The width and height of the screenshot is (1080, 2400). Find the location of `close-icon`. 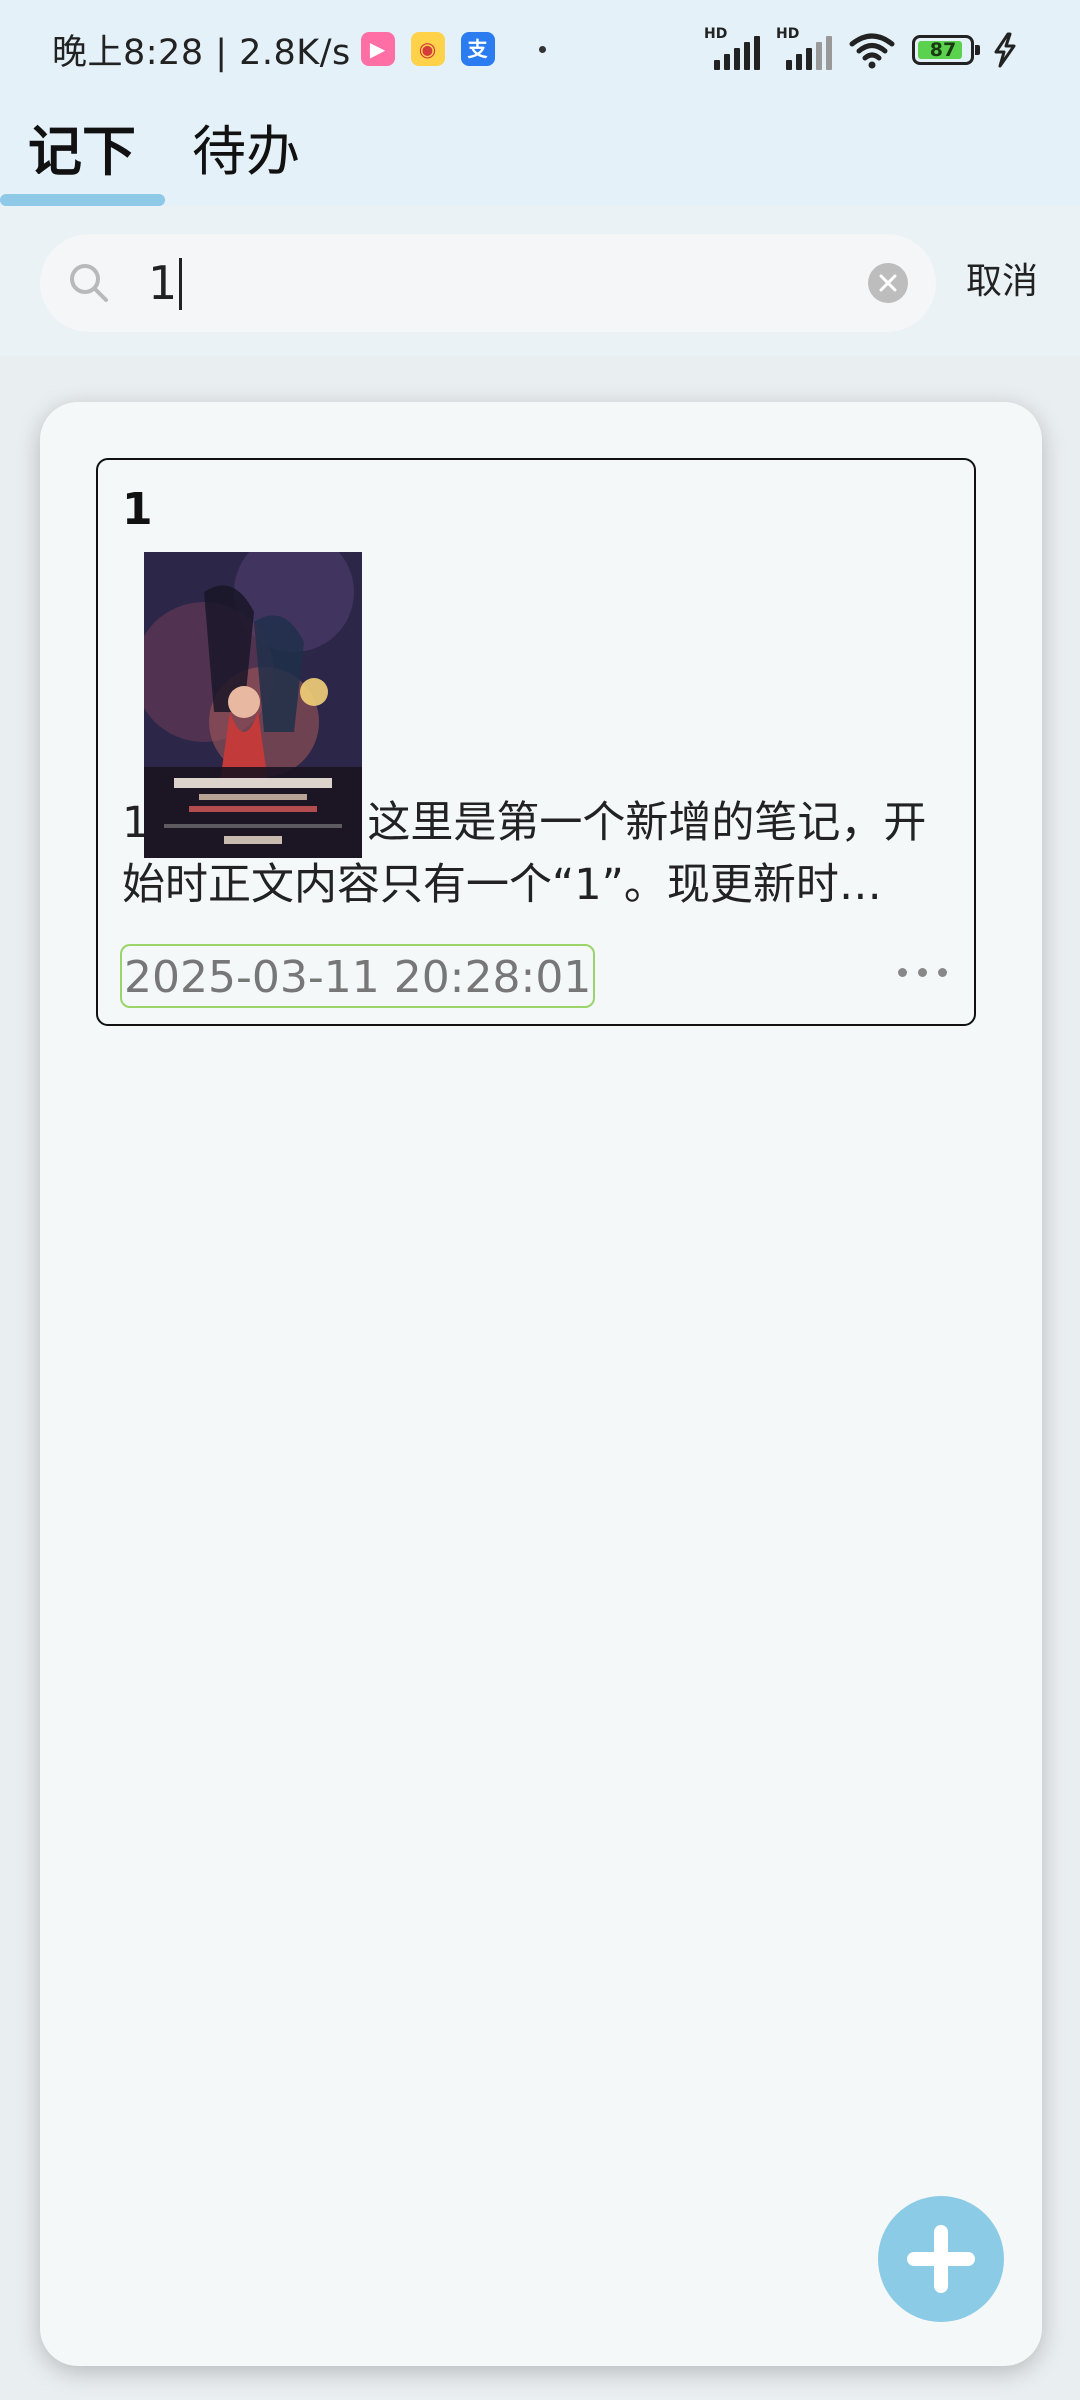

close-icon is located at coordinates (888, 283).